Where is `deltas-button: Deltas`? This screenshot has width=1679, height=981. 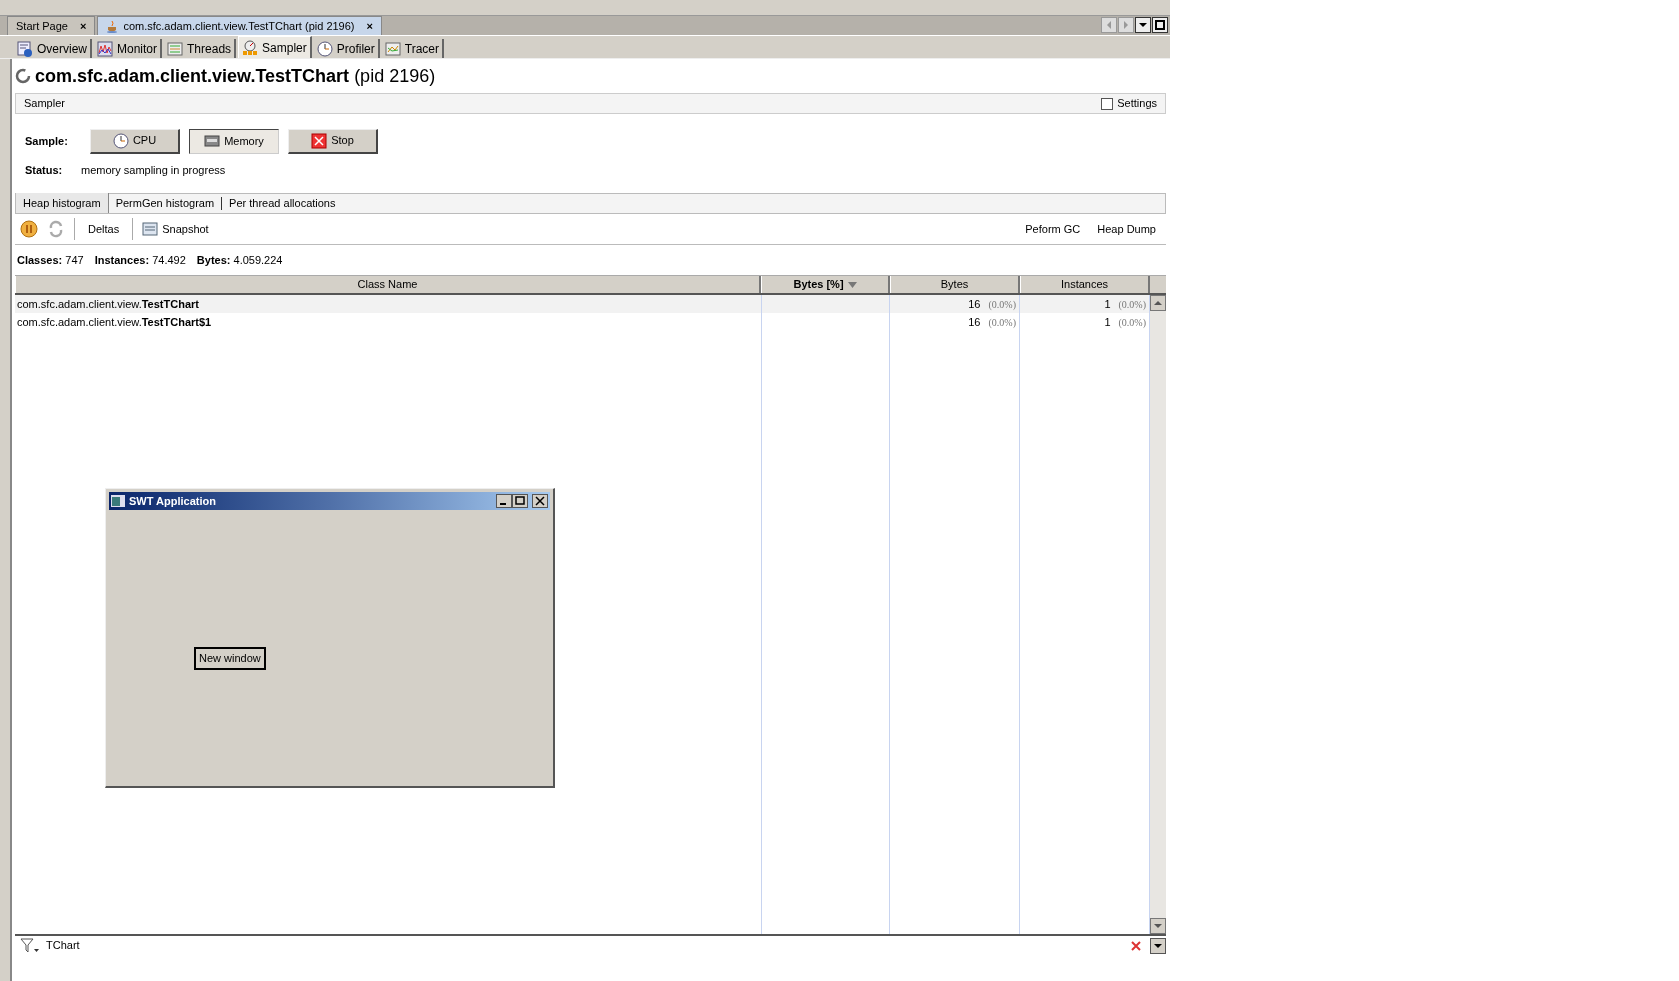
deltas-button: Deltas is located at coordinates (104, 229).